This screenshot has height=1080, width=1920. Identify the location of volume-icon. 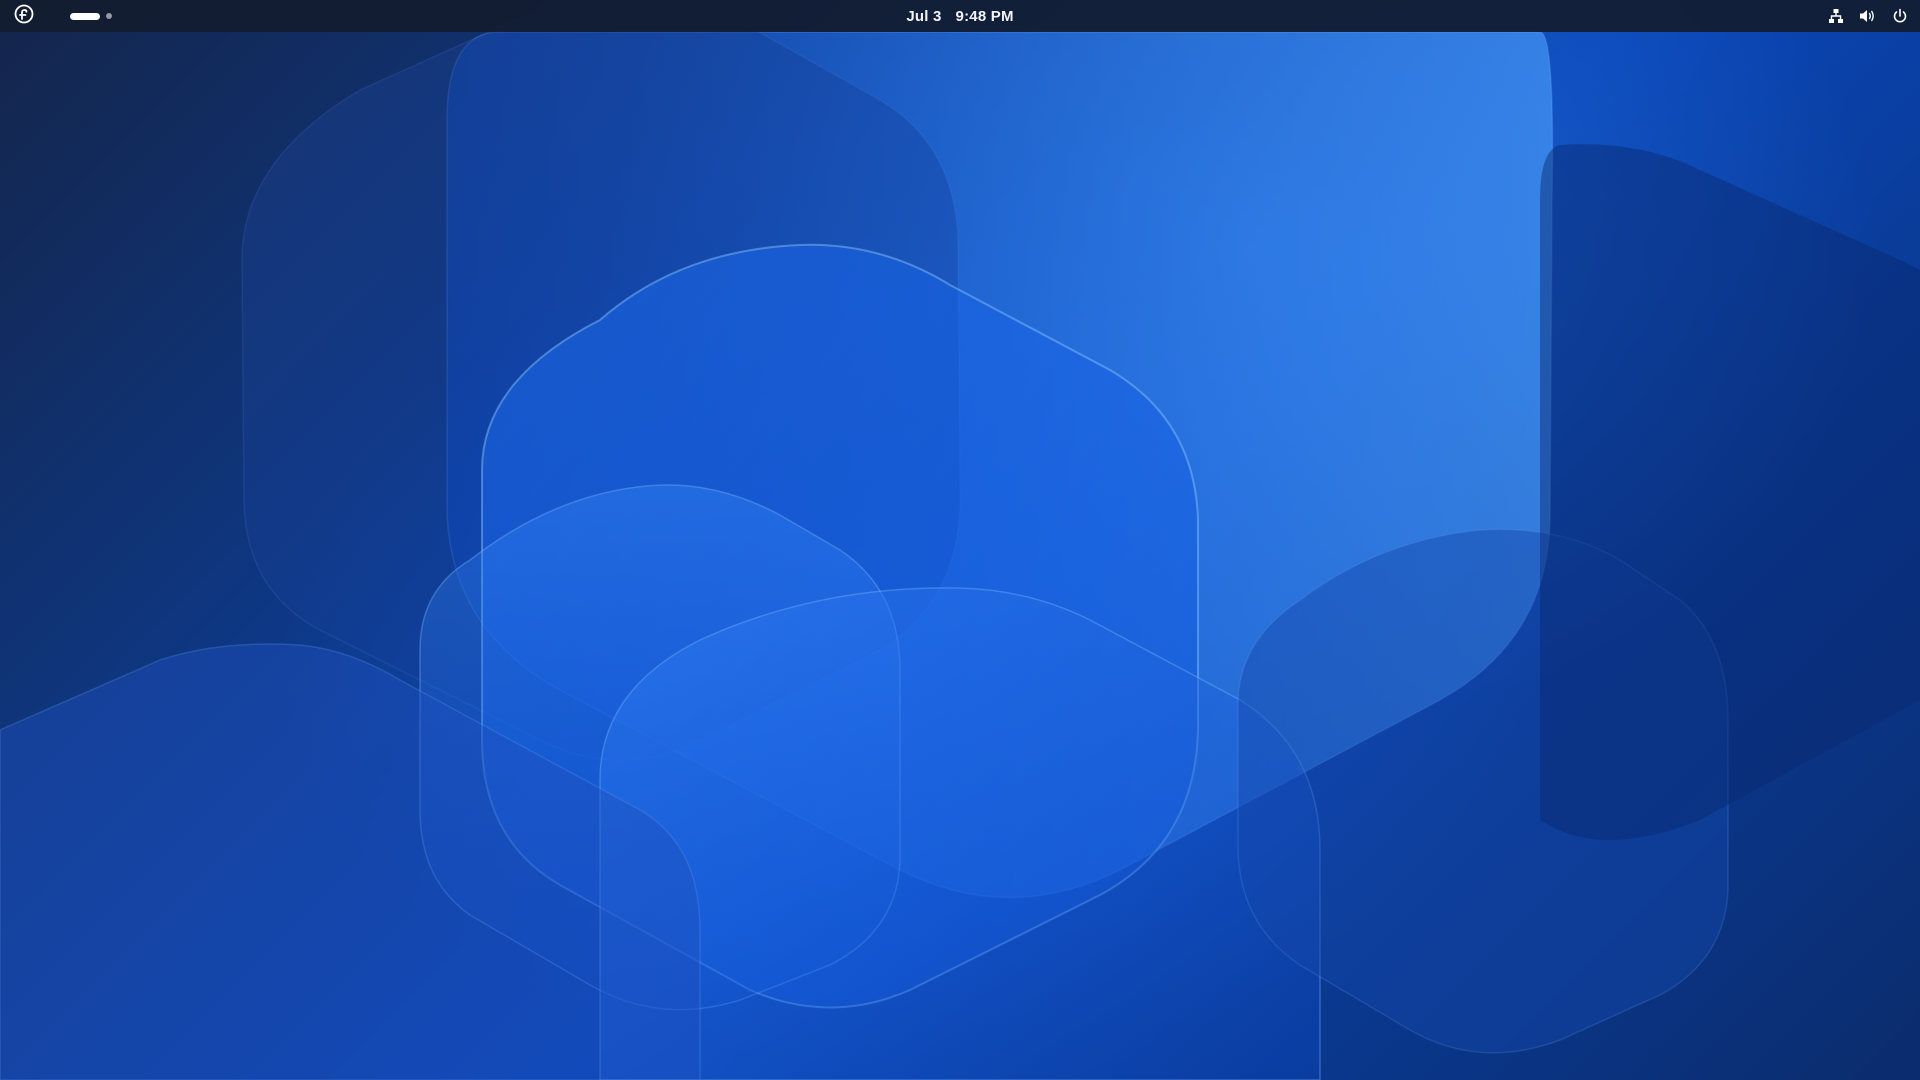
(1868, 16).